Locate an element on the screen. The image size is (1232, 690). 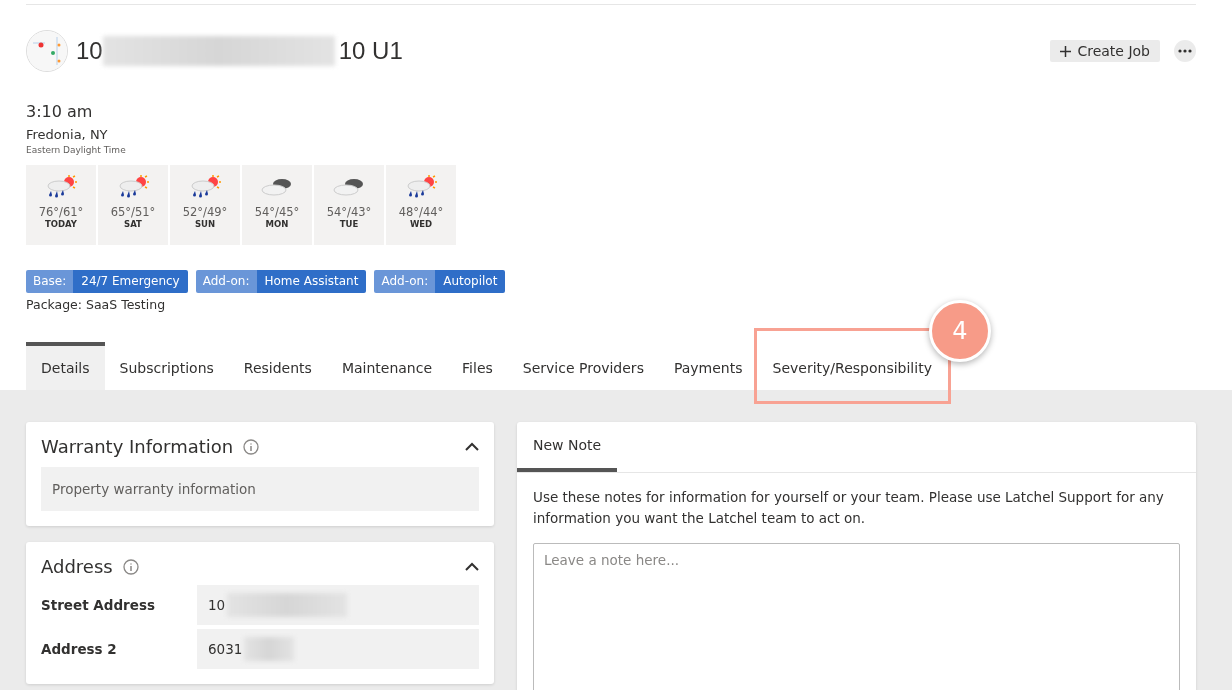
field-label: Address 2 is located at coordinates (79, 649).